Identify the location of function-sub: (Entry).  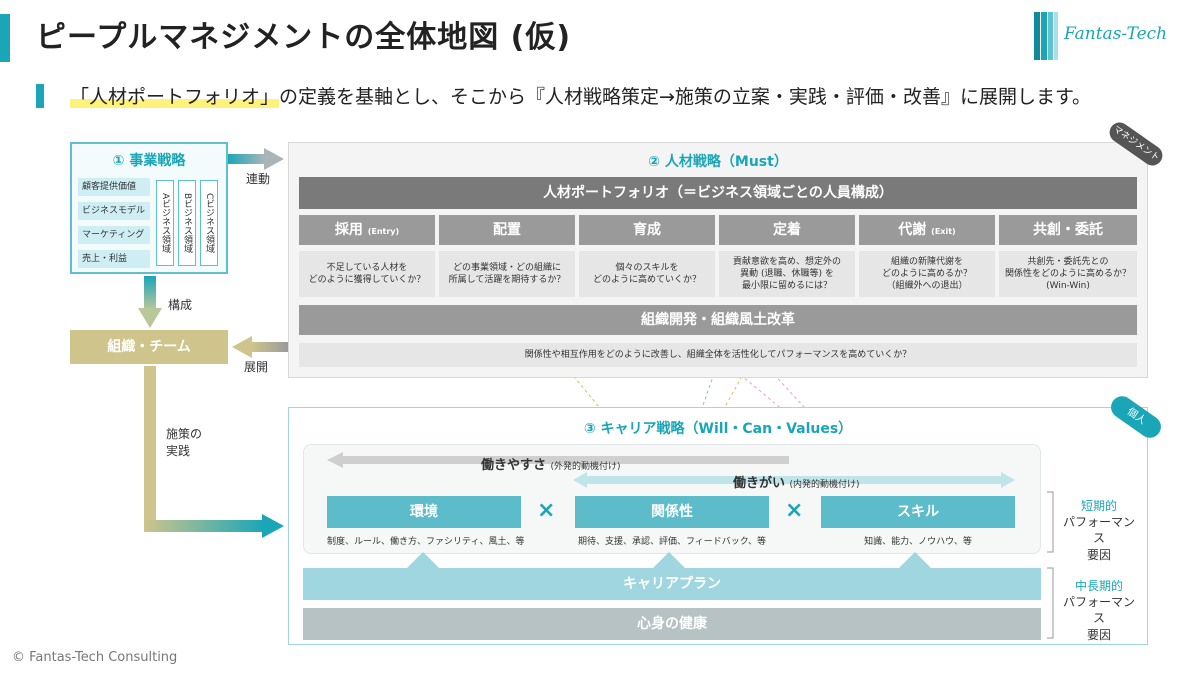
(383, 231).